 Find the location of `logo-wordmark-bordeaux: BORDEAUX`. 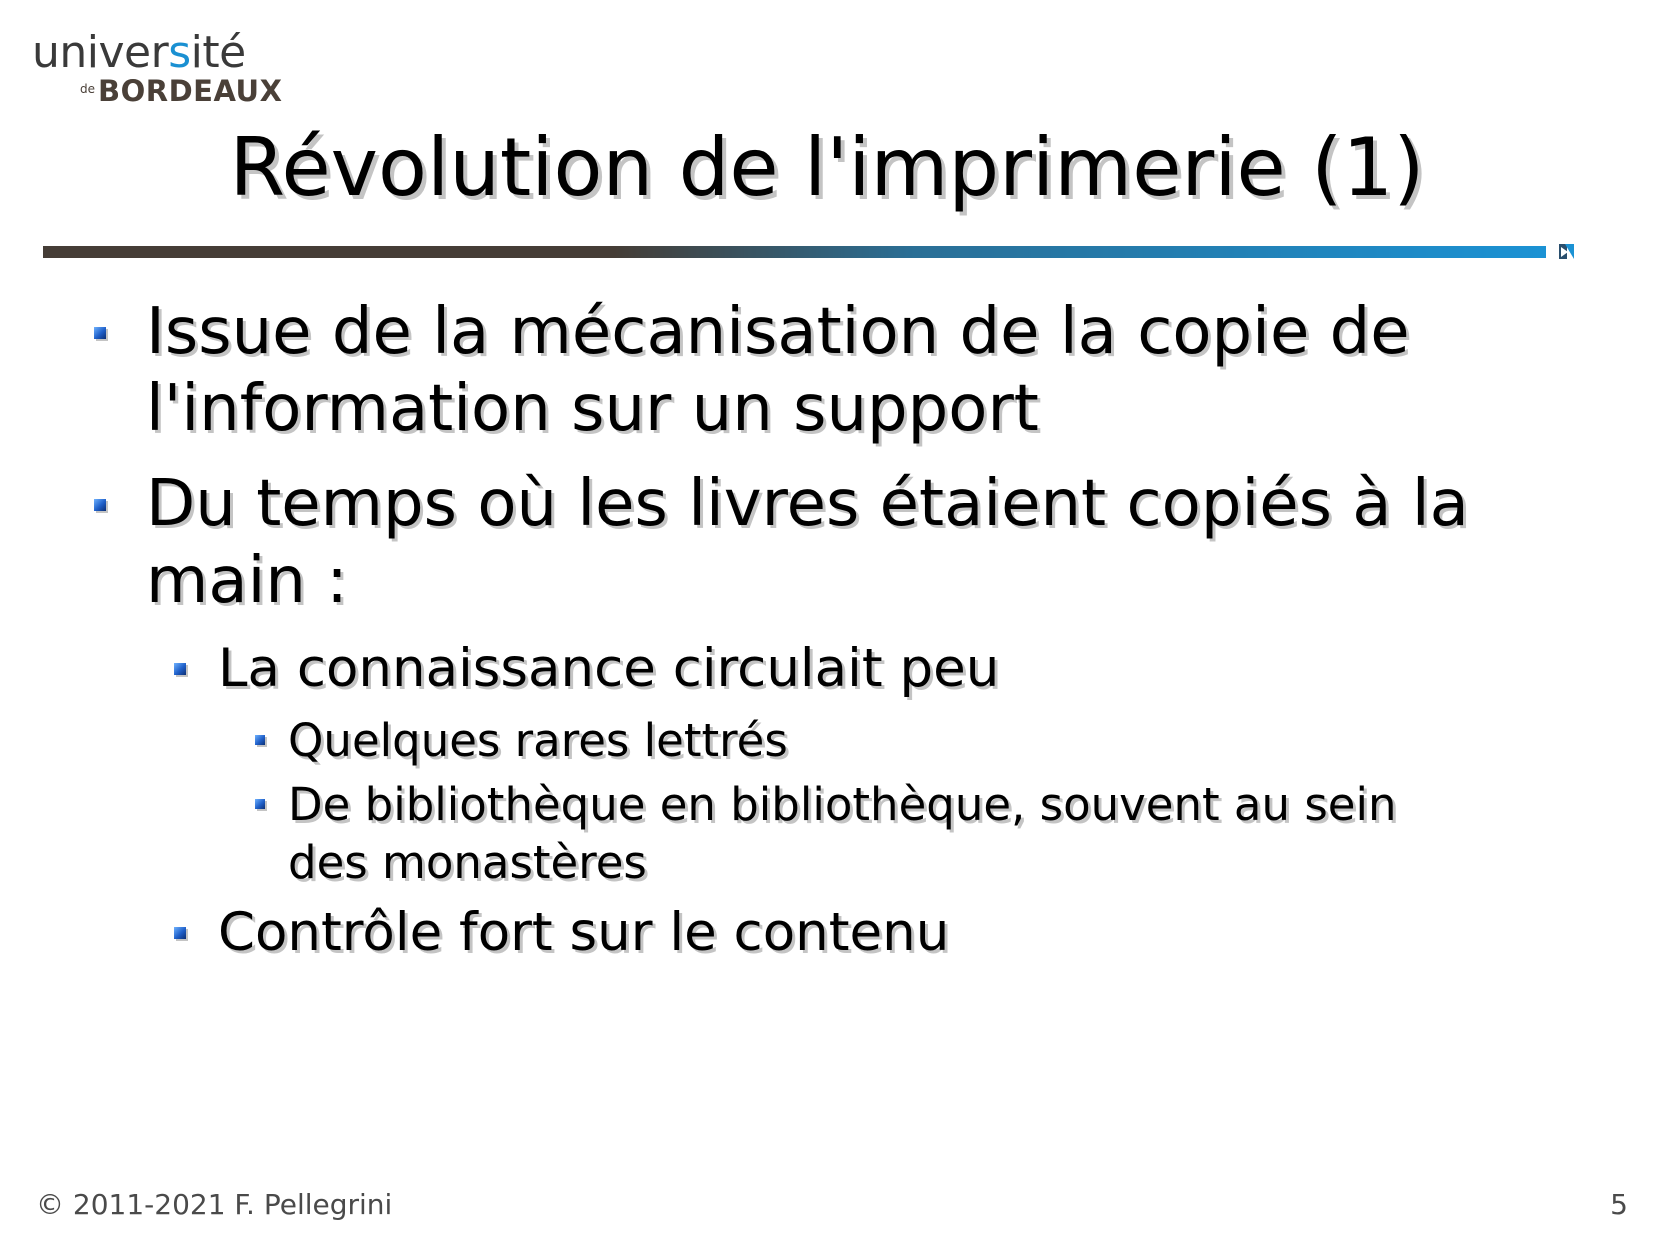

logo-wordmark-bordeaux: BORDEAUX is located at coordinates (190, 91).